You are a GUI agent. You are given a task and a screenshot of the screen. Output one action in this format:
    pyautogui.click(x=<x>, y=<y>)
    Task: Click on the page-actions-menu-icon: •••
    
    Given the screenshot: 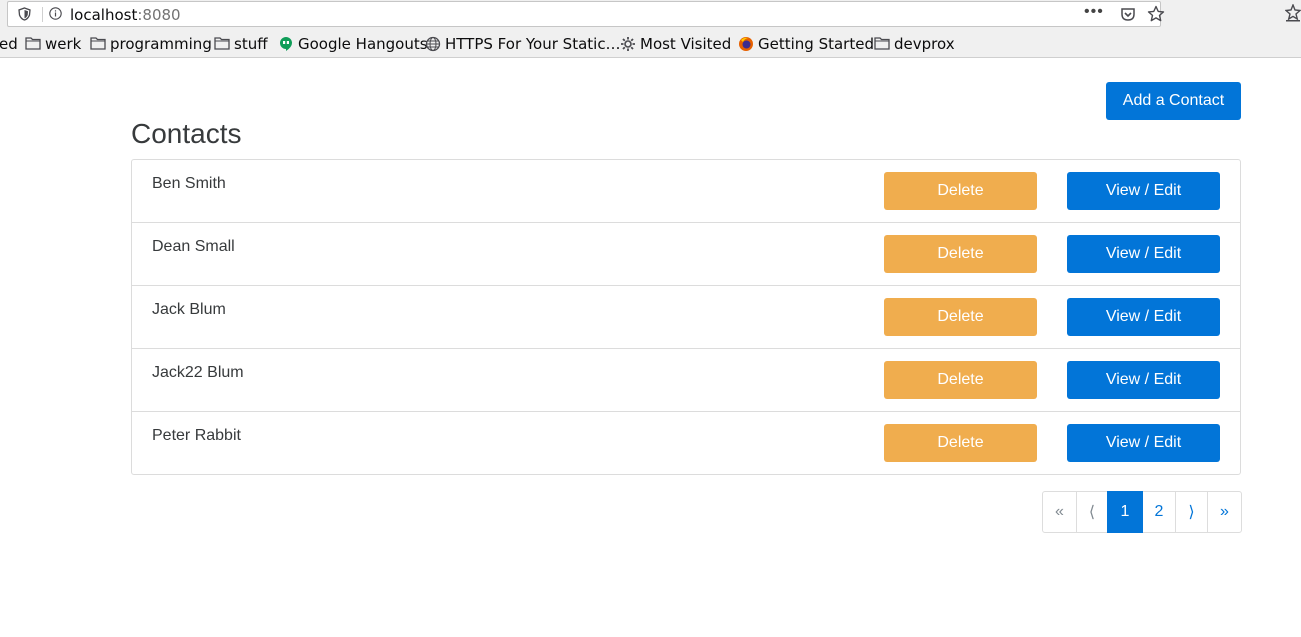 What is the action you would take?
    pyautogui.click(x=1094, y=12)
    